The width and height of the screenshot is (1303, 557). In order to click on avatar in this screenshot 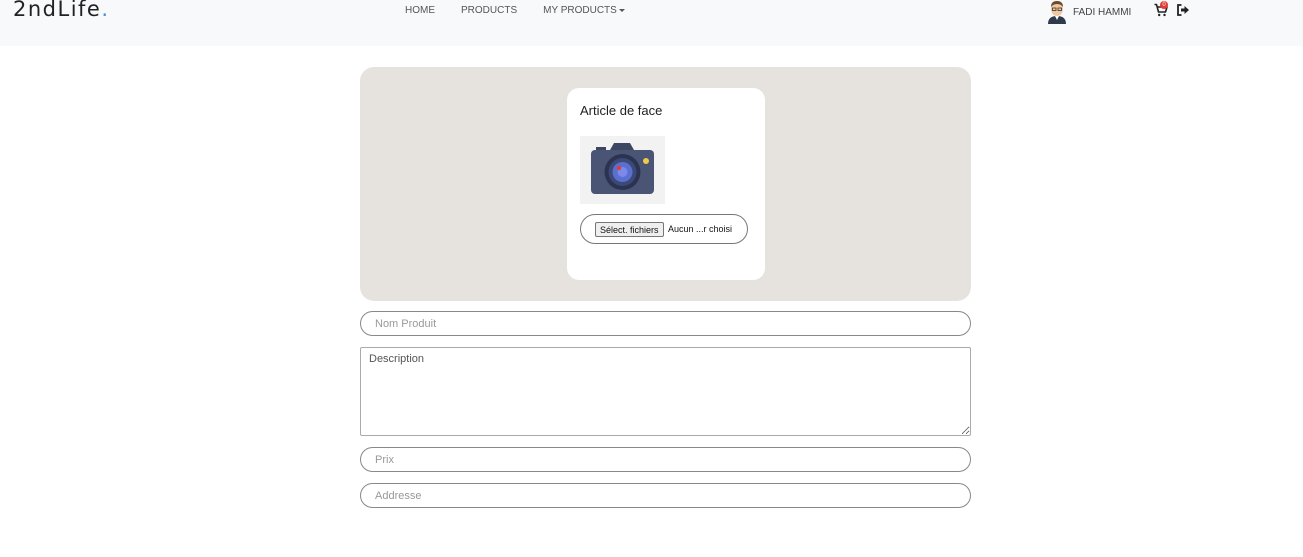, I will do `click(1057, 12)`.